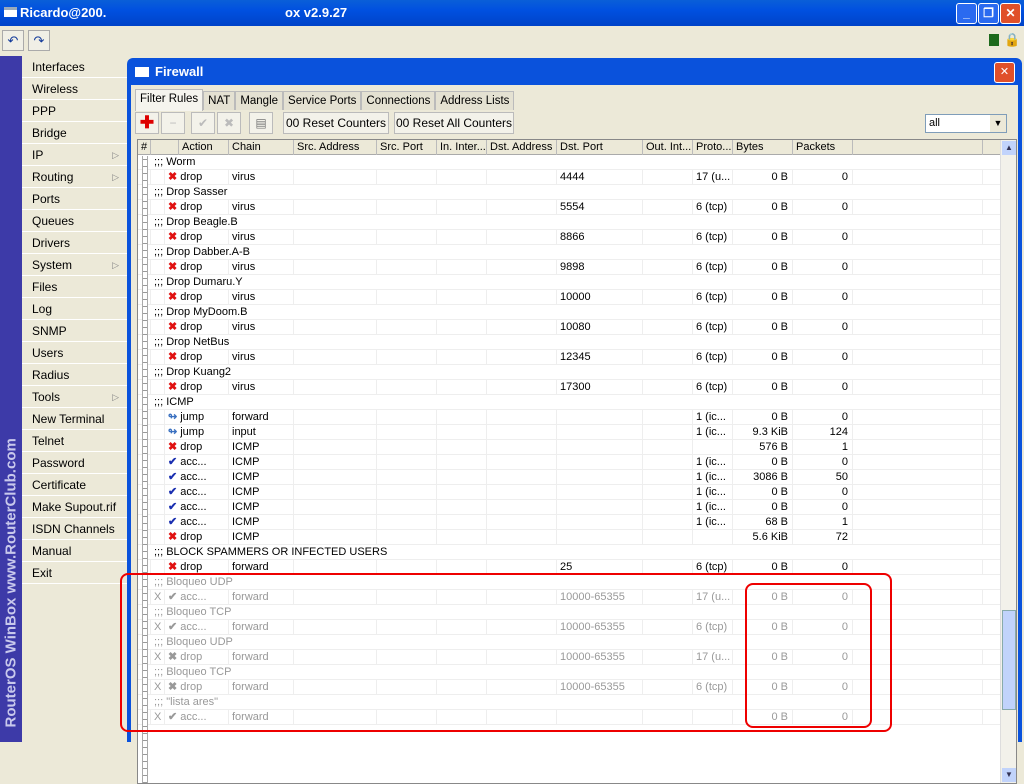 Image resolution: width=1024 pixels, height=784 pixels. Describe the element at coordinates (522, 147) in the screenshot. I see `column-header: Dst. Address` at that location.